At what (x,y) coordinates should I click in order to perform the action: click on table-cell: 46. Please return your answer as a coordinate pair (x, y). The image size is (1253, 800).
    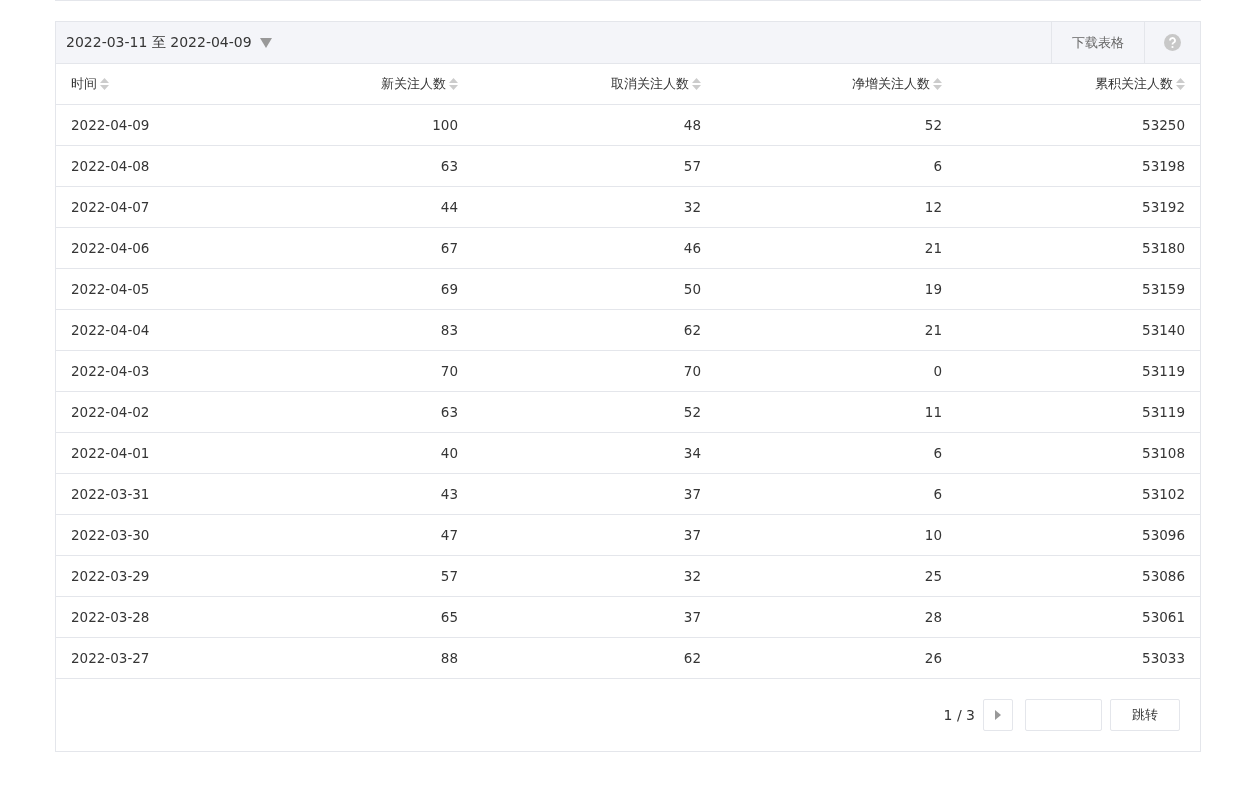
    Looking at the image, I should click on (692, 248).